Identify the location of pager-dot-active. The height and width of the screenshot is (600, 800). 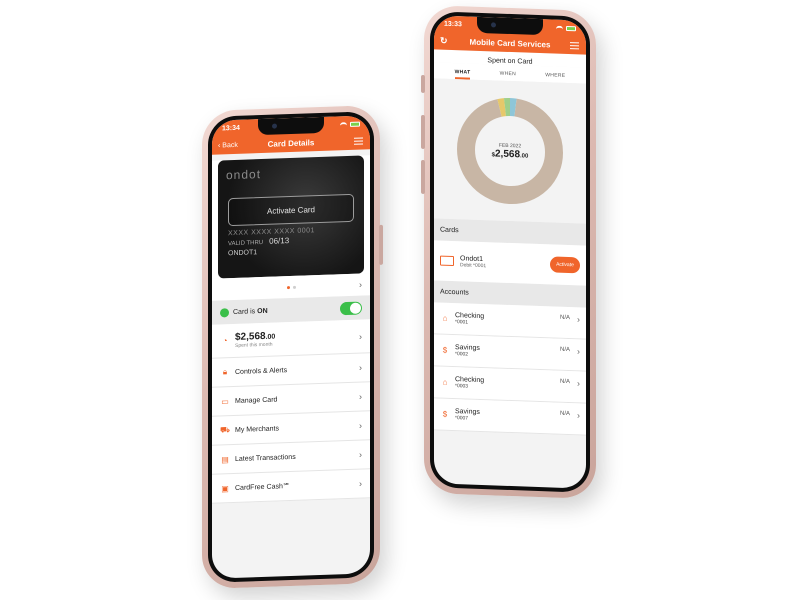
(288, 287).